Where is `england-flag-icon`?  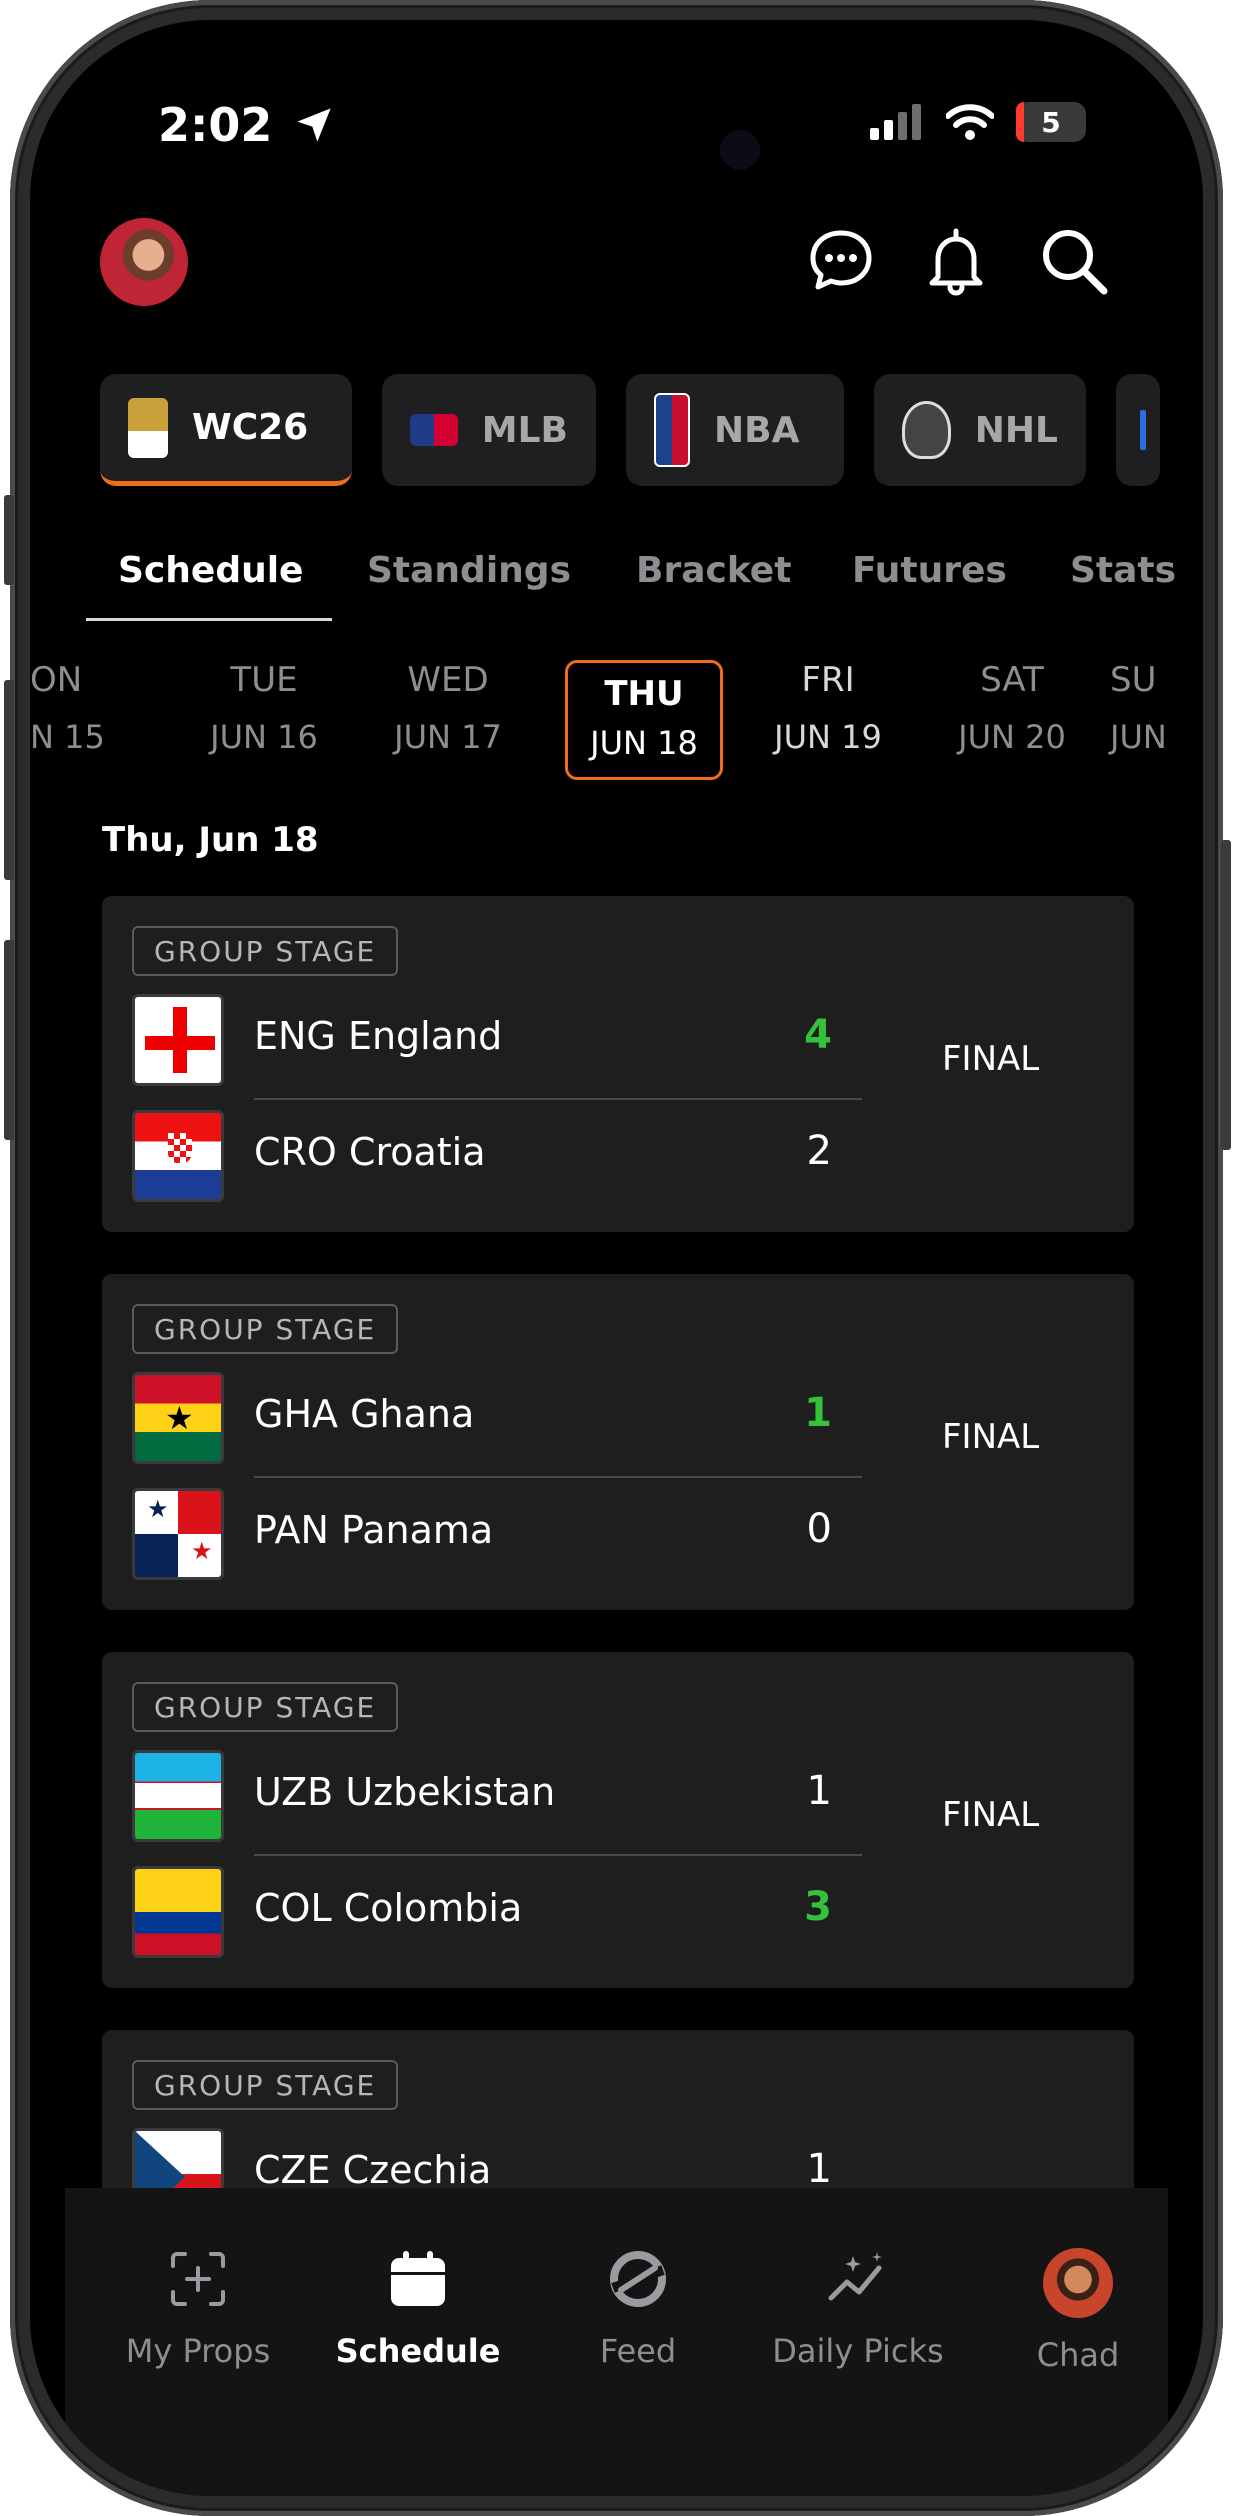
england-flag-icon is located at coordinates (178, 1040).